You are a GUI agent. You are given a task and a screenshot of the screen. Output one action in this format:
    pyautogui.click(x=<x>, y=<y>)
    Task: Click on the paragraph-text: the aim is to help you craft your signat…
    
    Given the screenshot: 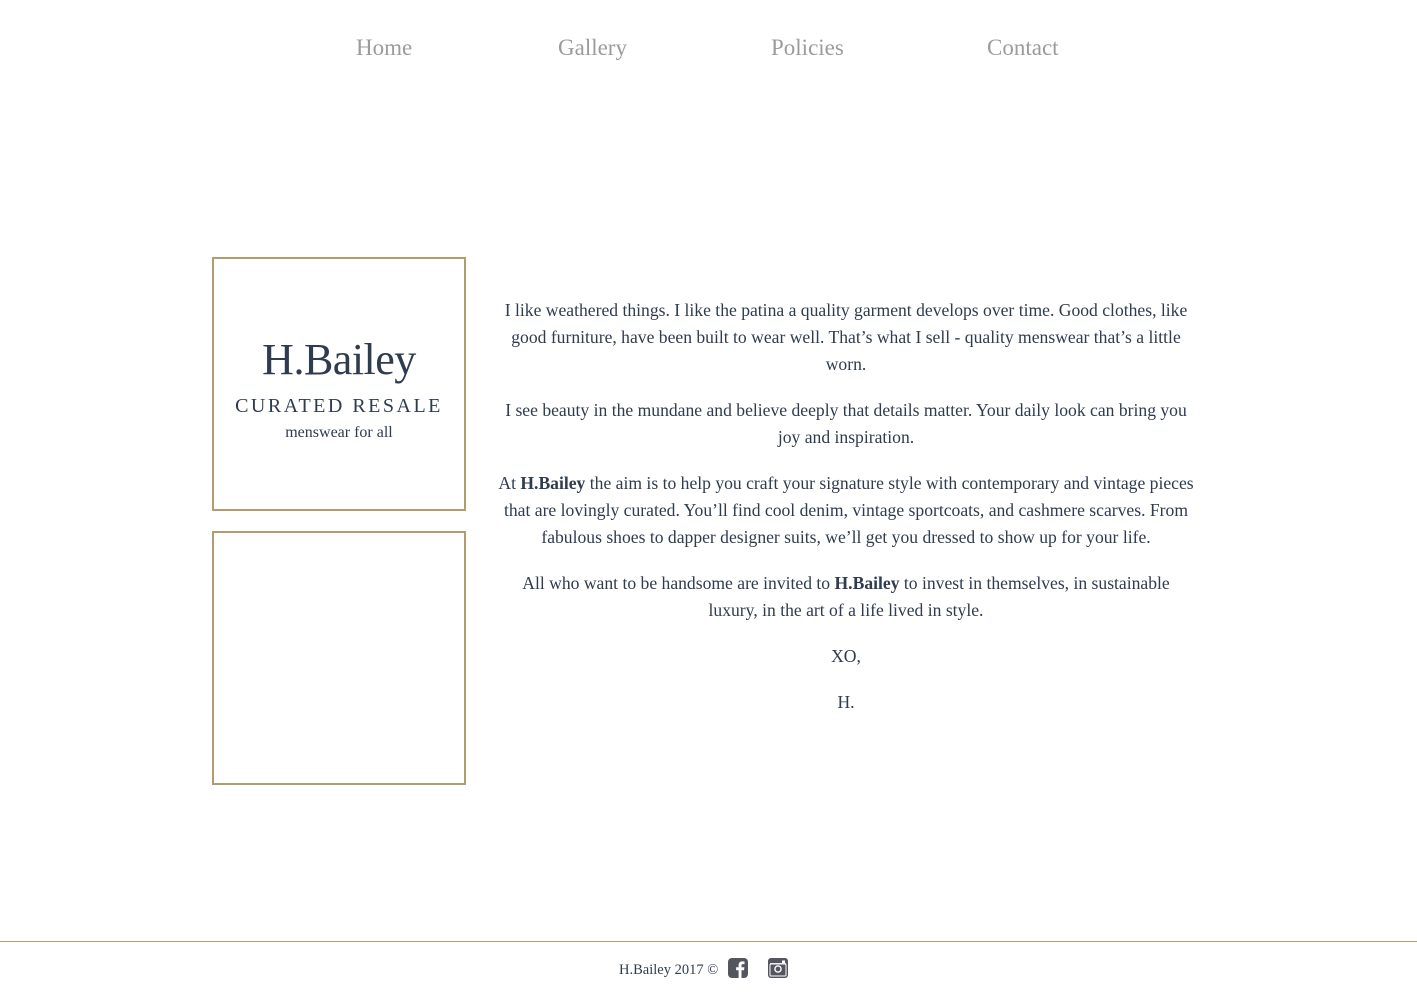 What is the action you would take?
    pyautogui.click(x=848, y=510)
    